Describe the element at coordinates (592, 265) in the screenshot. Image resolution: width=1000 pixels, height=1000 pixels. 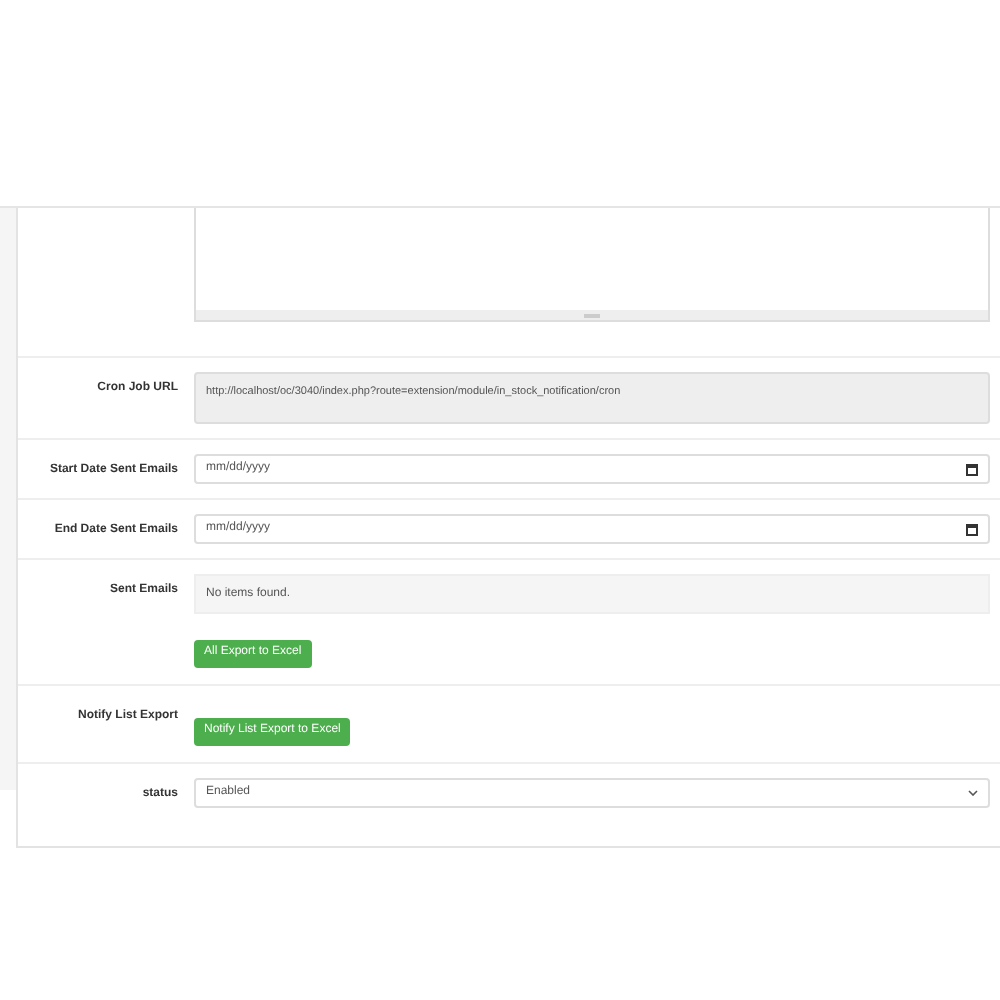
I see `text-area` at that location.